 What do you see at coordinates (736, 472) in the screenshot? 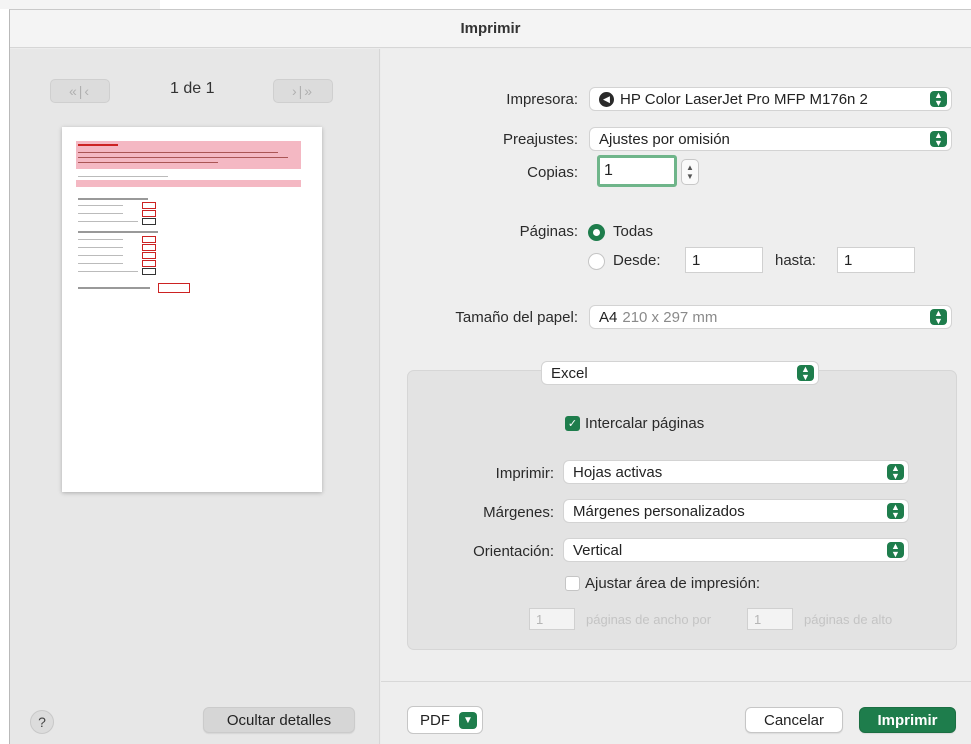
I see `print-what-select: Hojas activas ▲ ▼` at bounding box center [736, 472].